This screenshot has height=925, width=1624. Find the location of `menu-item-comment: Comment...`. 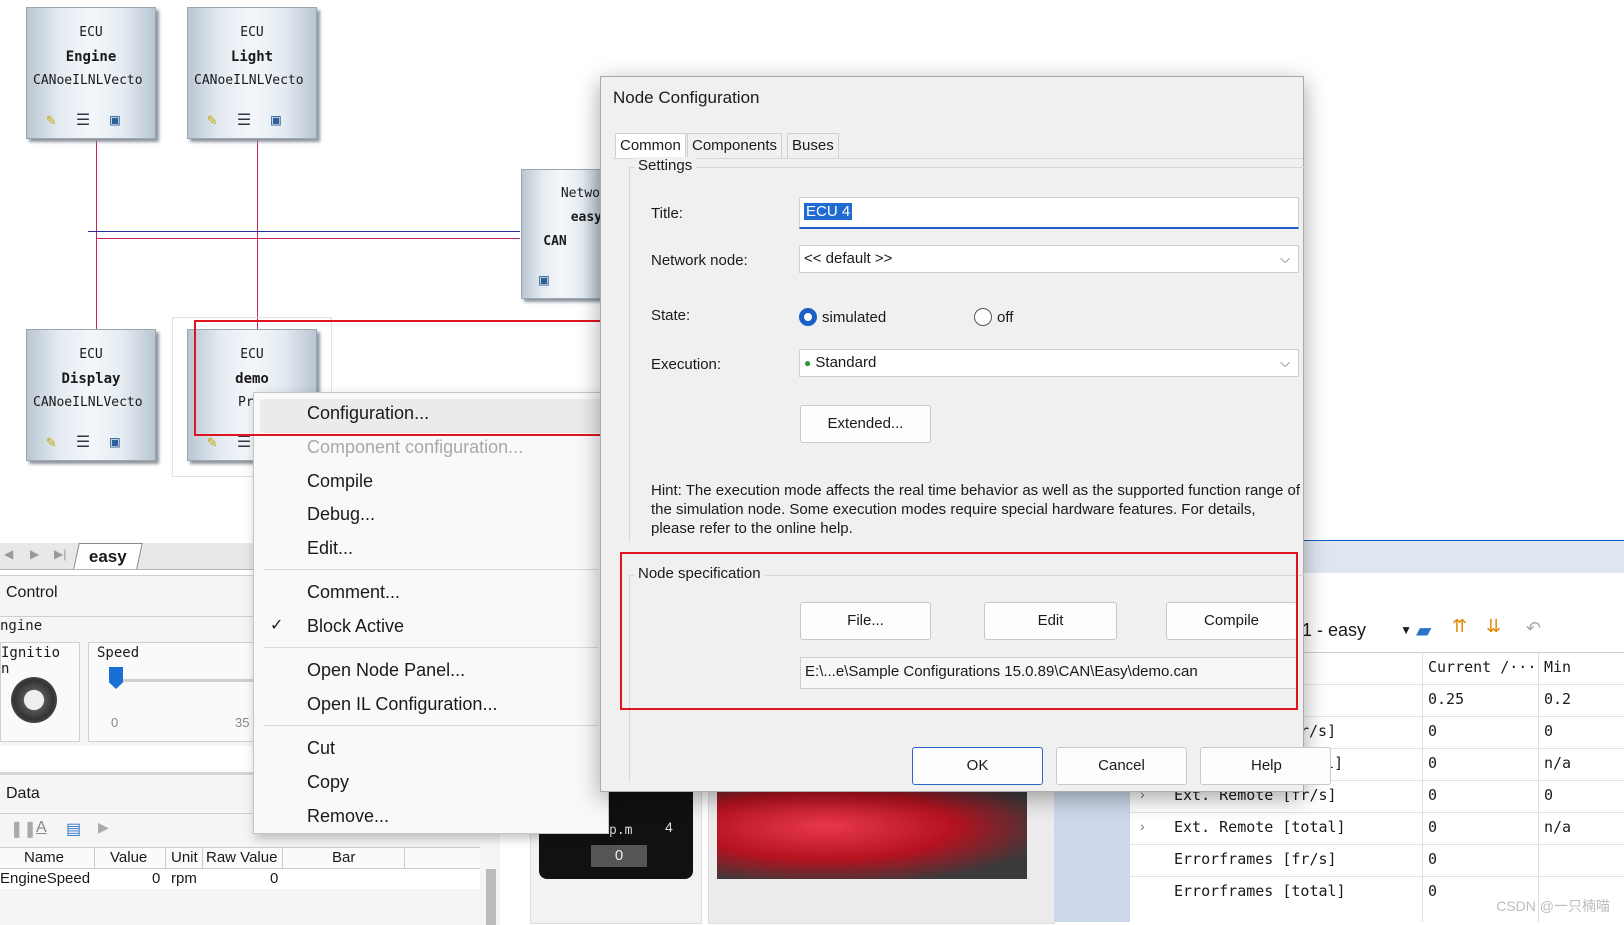

menu-item-comment: Comment... is located at coordinates (353, 592).